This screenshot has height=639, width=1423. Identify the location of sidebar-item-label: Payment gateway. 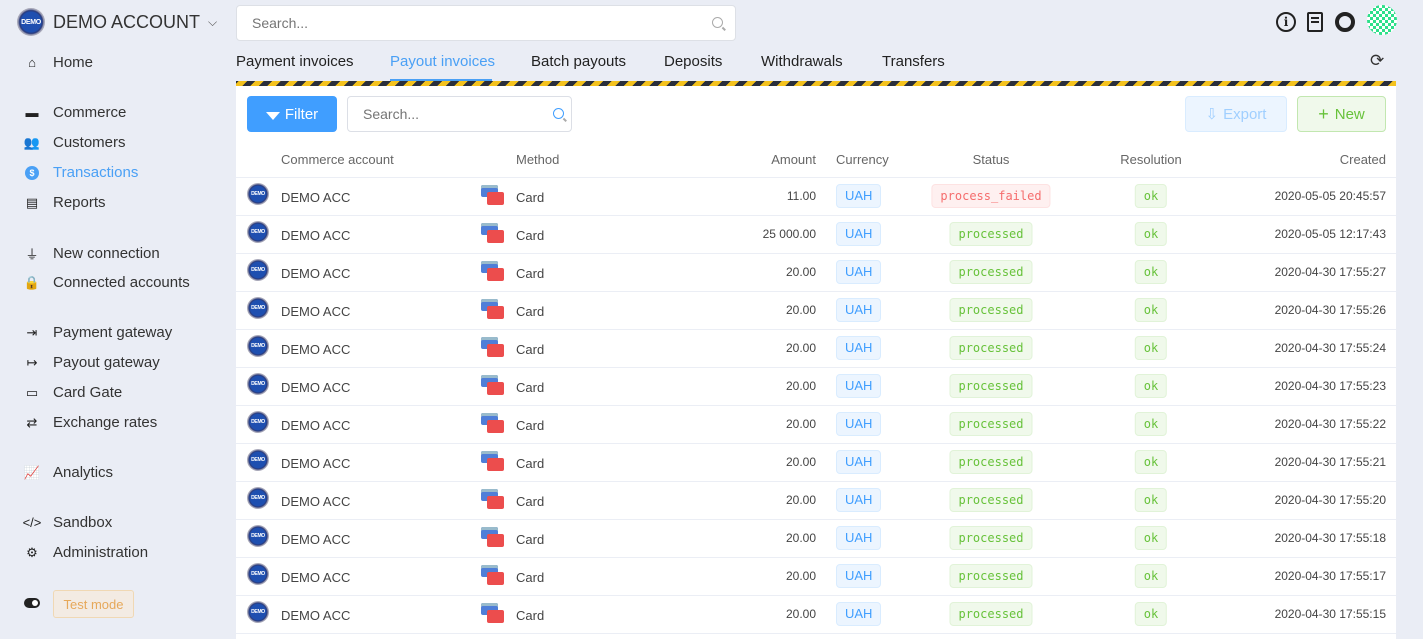
(113, 332).